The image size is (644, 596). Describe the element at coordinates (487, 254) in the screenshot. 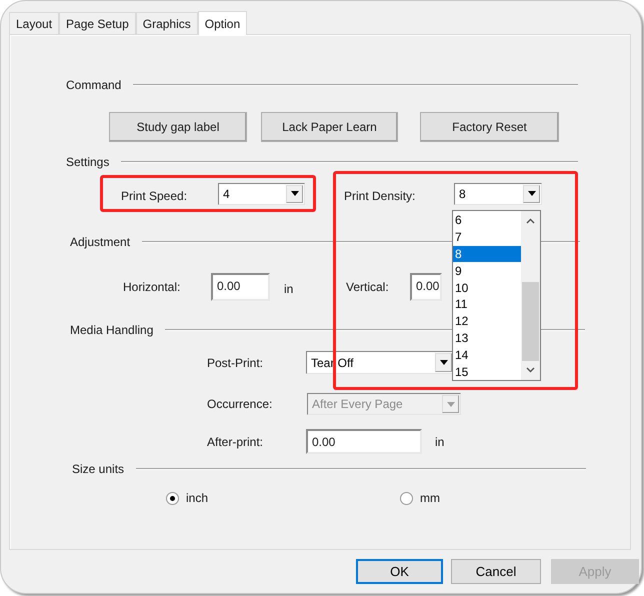

I see `dropdown-option: 8` at that location.